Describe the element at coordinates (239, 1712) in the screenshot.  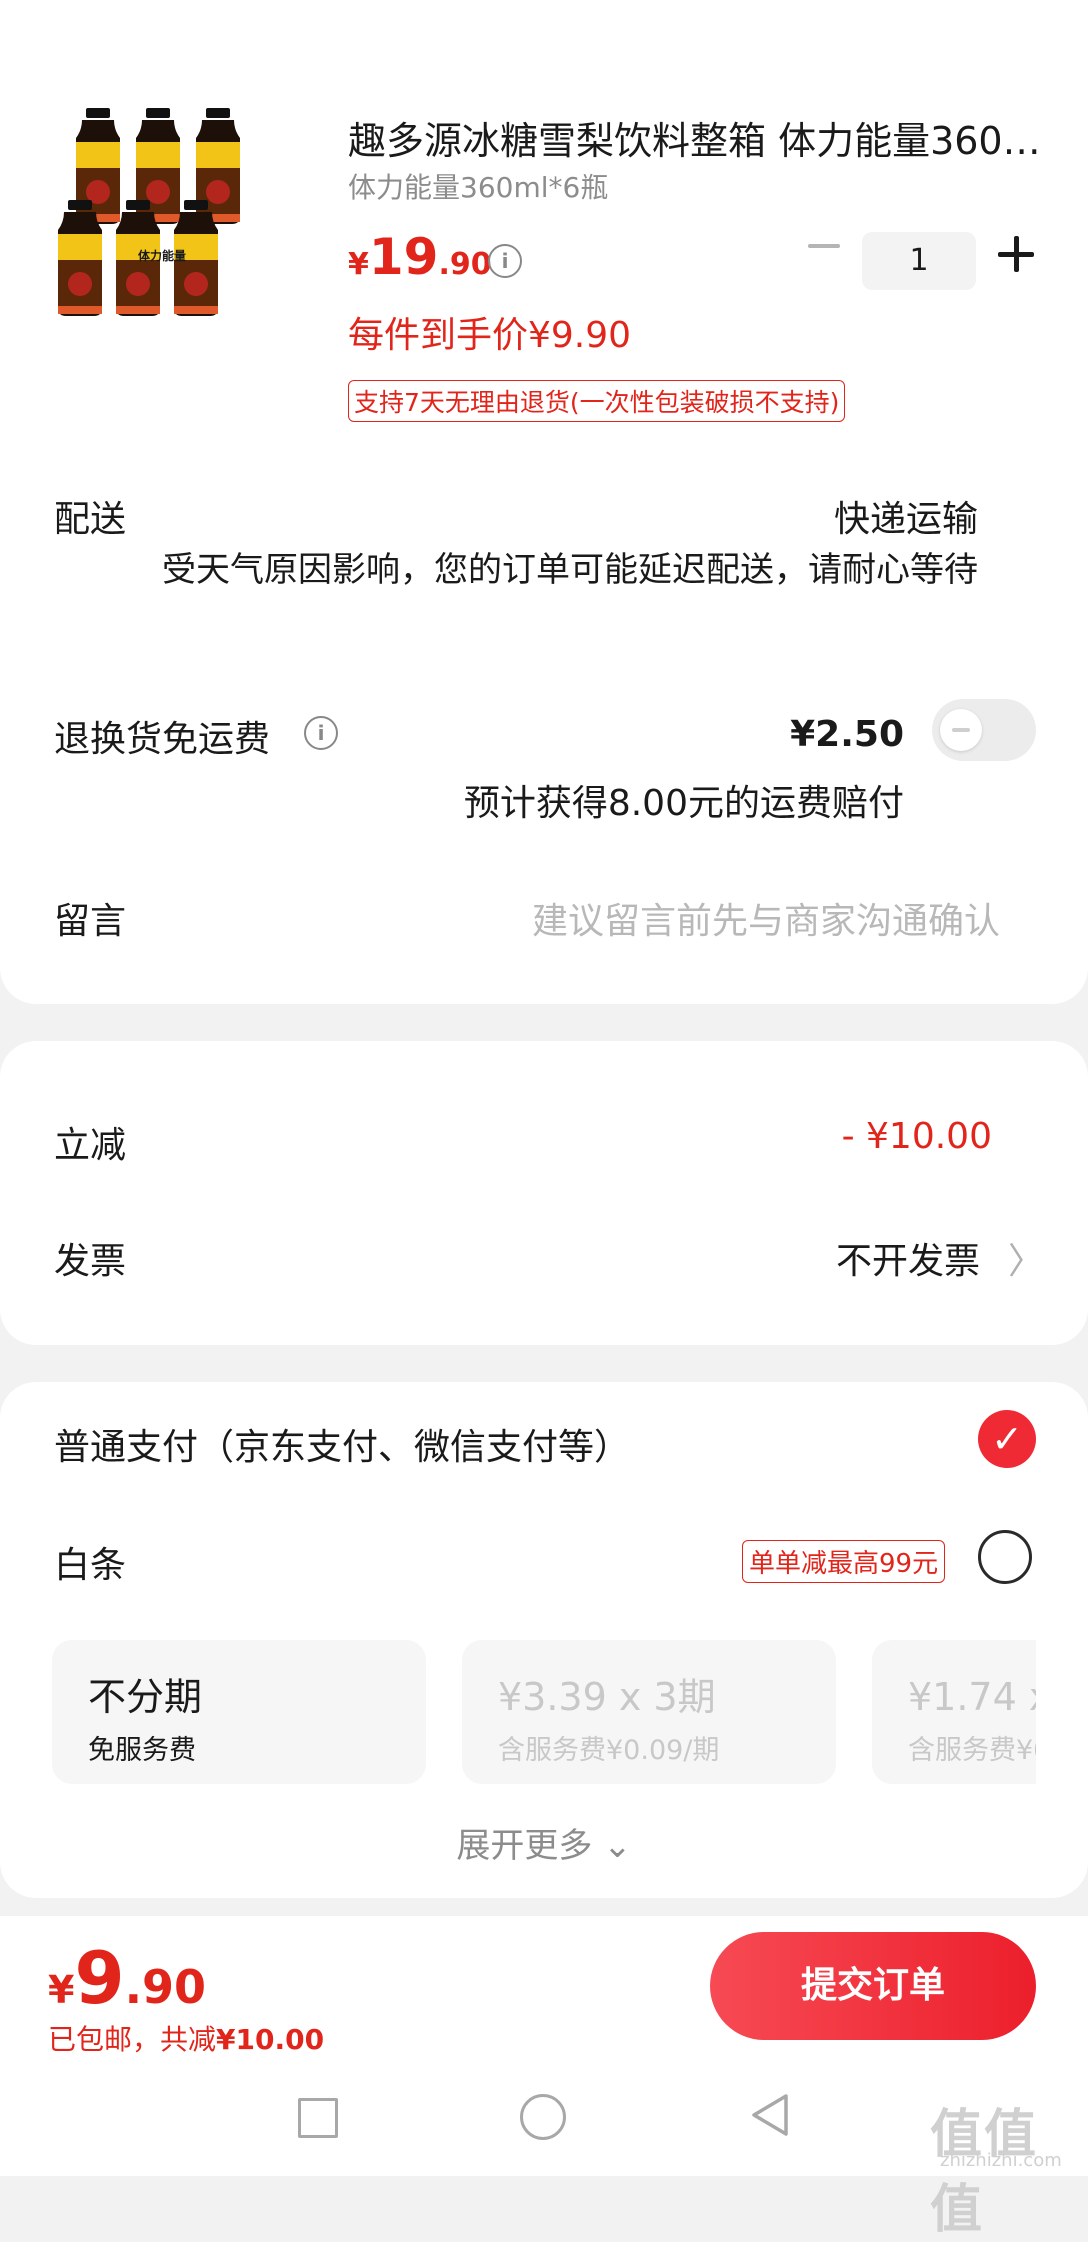
I see `plan-option: 不分期 免服务费` at that location.